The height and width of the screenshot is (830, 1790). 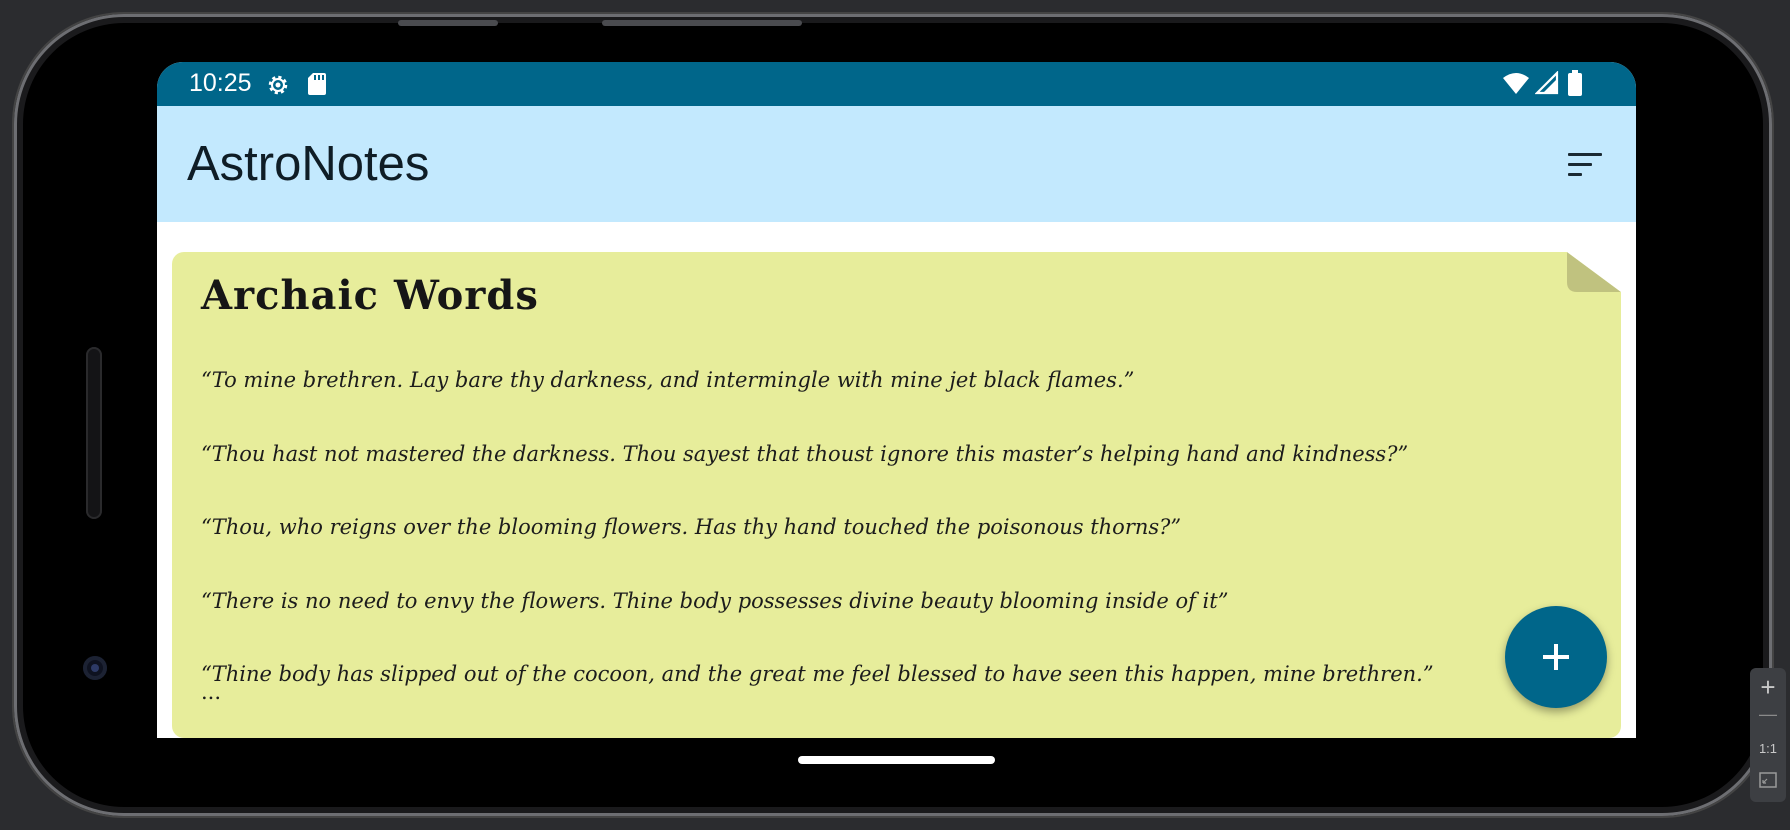 I want to click on sort-icon, so click(x=1585, y=174).